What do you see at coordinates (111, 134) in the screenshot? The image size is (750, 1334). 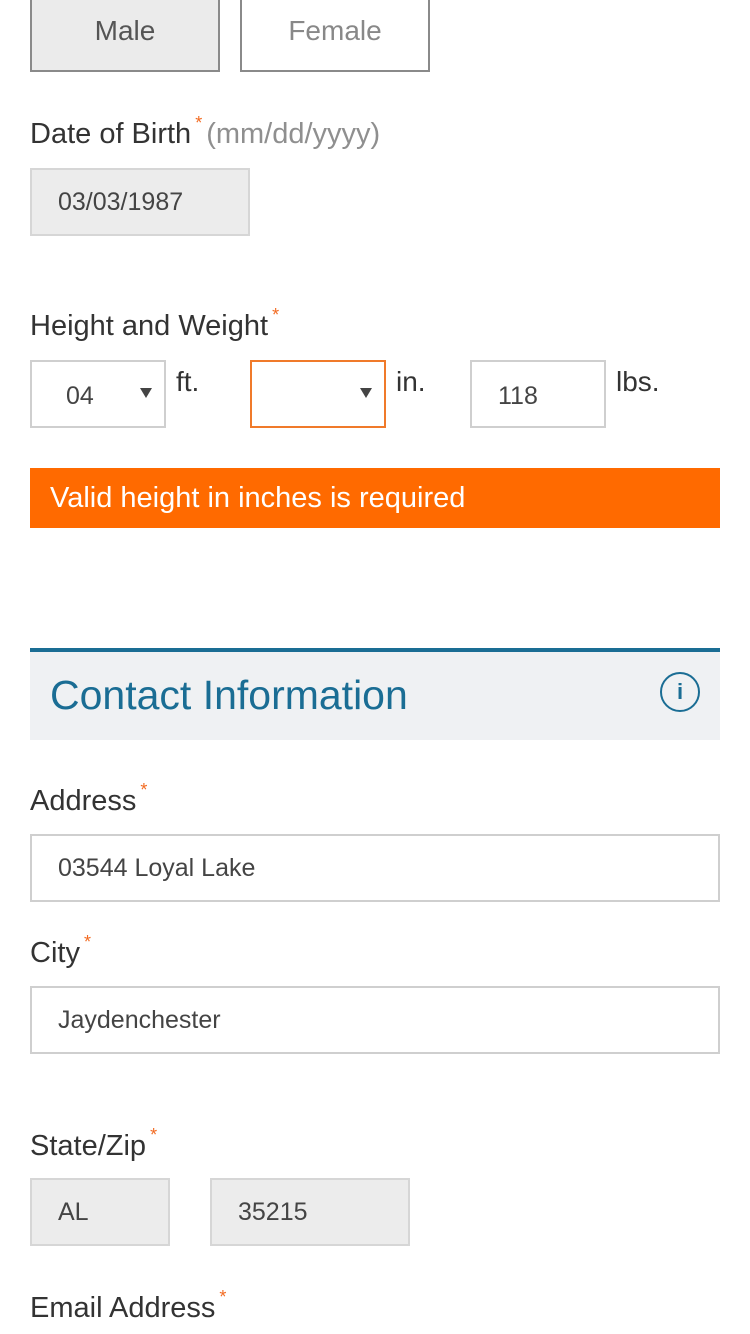 I see `dob-label-text: Date of Birth` at bounding box center [111, 134].